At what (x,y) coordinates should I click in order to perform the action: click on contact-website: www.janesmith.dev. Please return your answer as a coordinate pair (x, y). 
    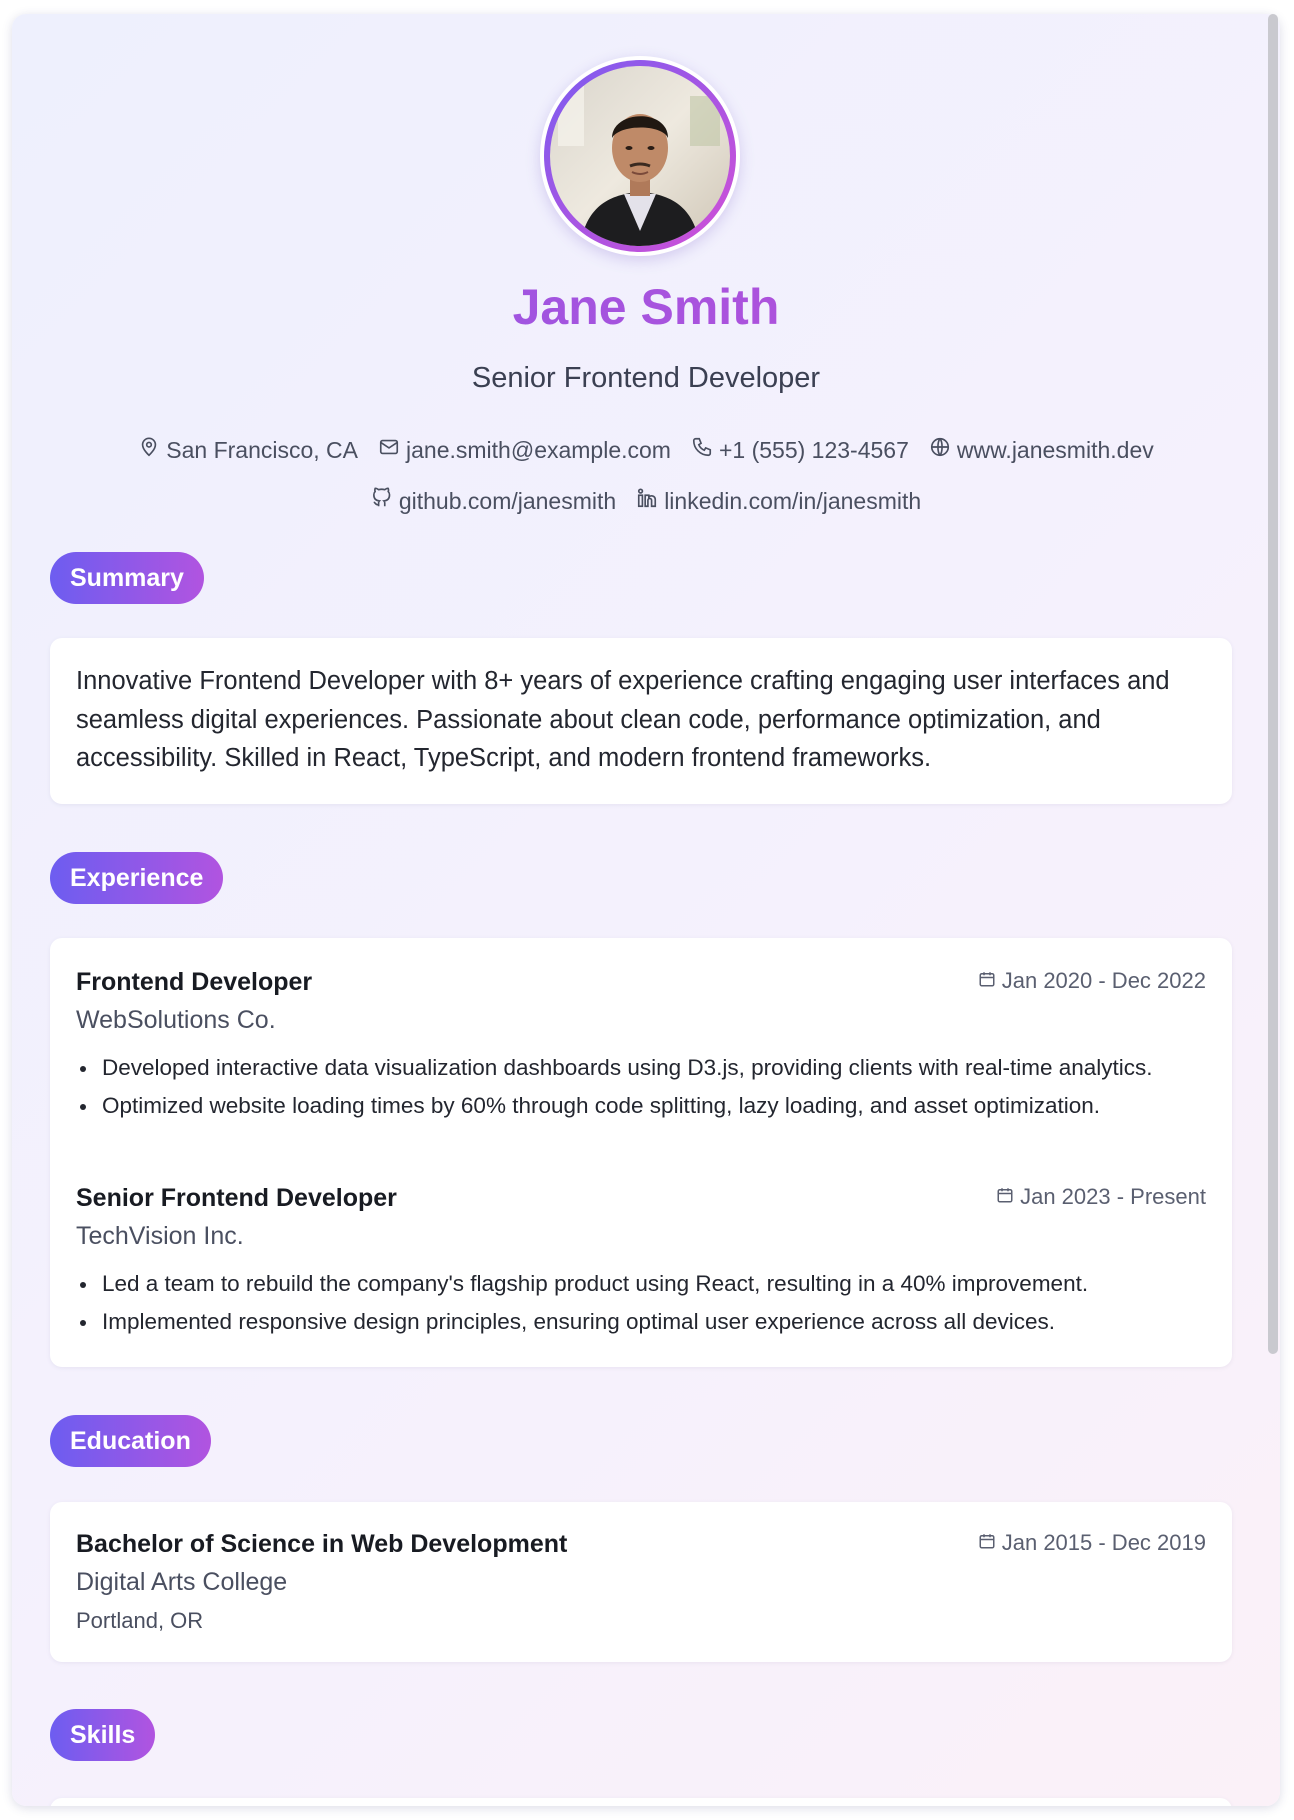
    Looking at the image, I should click on (1041, 450).